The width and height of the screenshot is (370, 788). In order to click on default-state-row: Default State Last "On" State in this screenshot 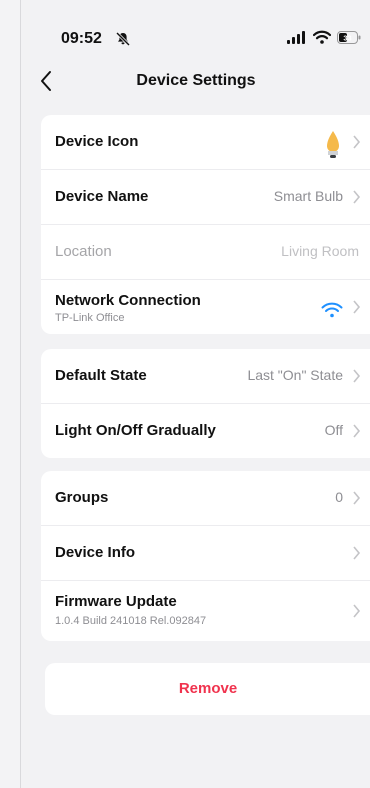, I will do `click(205, 376)`.